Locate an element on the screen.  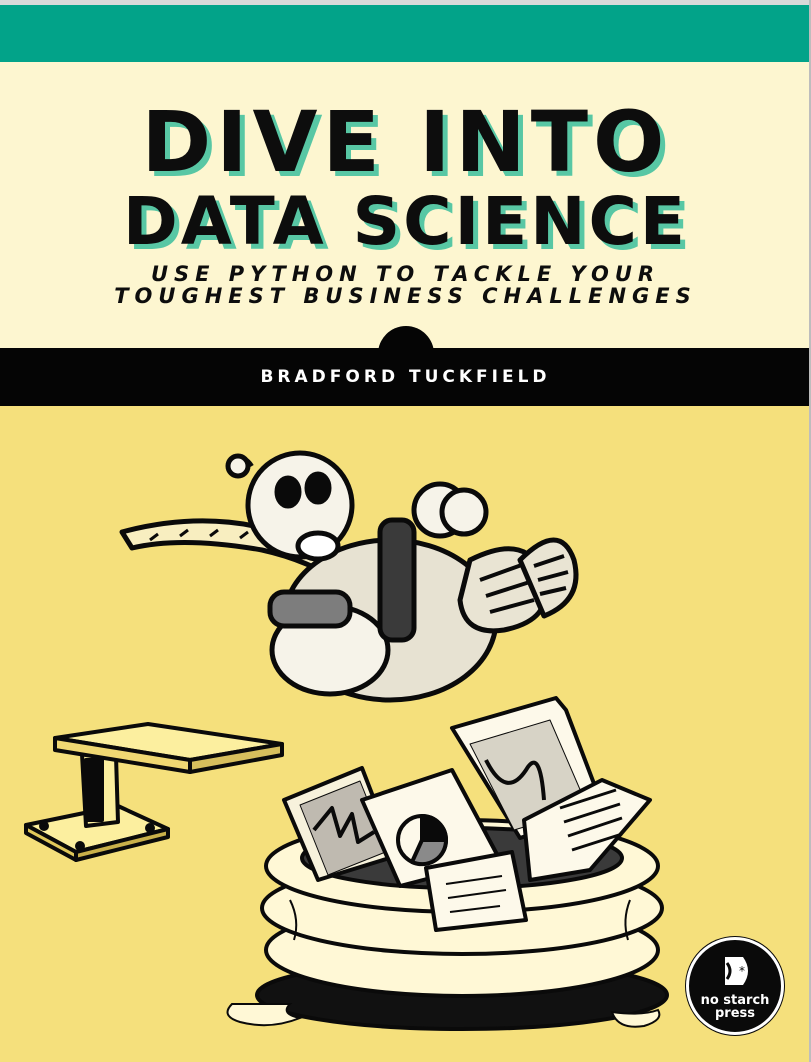
title-line-1: DIVE INTO is located at coordinates (405, 142).